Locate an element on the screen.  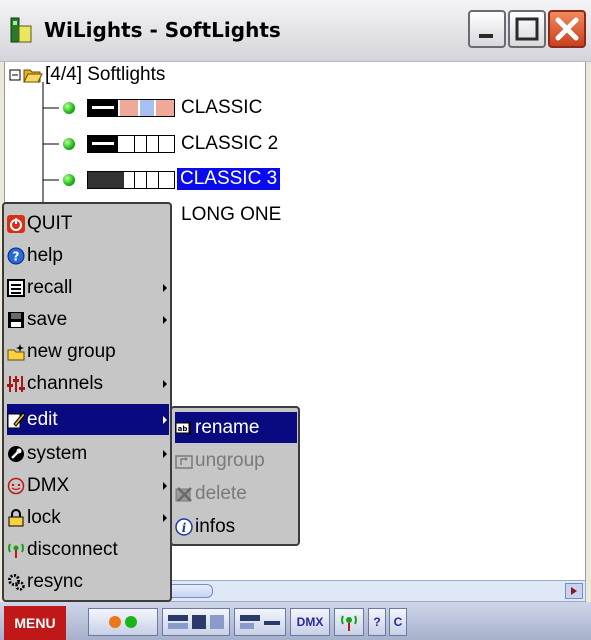
dmx-button: DMX is located at coordinates (310, 622).